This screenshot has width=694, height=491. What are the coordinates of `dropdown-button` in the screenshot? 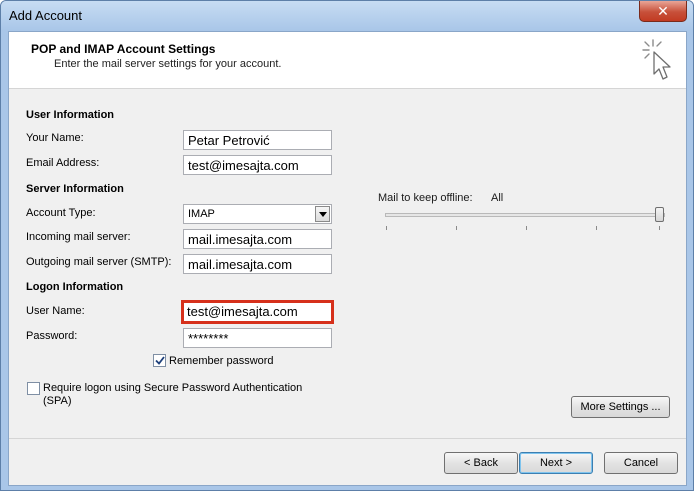 It's located at (322, 214).